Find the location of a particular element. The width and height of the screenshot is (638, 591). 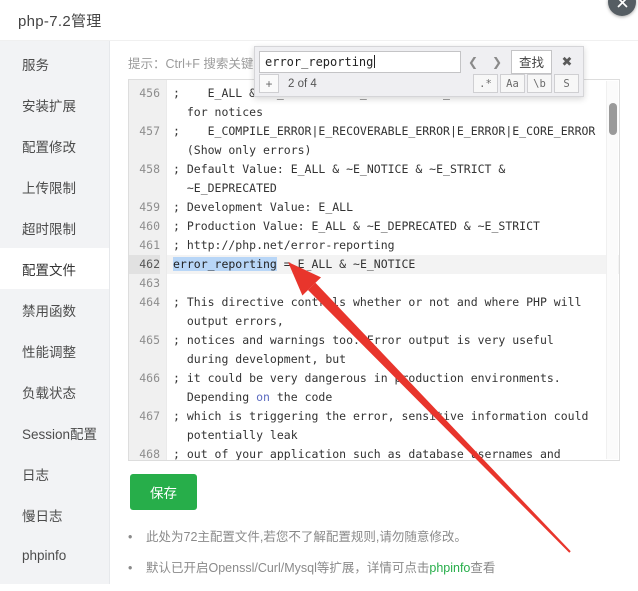

sidebar-item-session-config: Session配置 is located at coordinates (54, 432).